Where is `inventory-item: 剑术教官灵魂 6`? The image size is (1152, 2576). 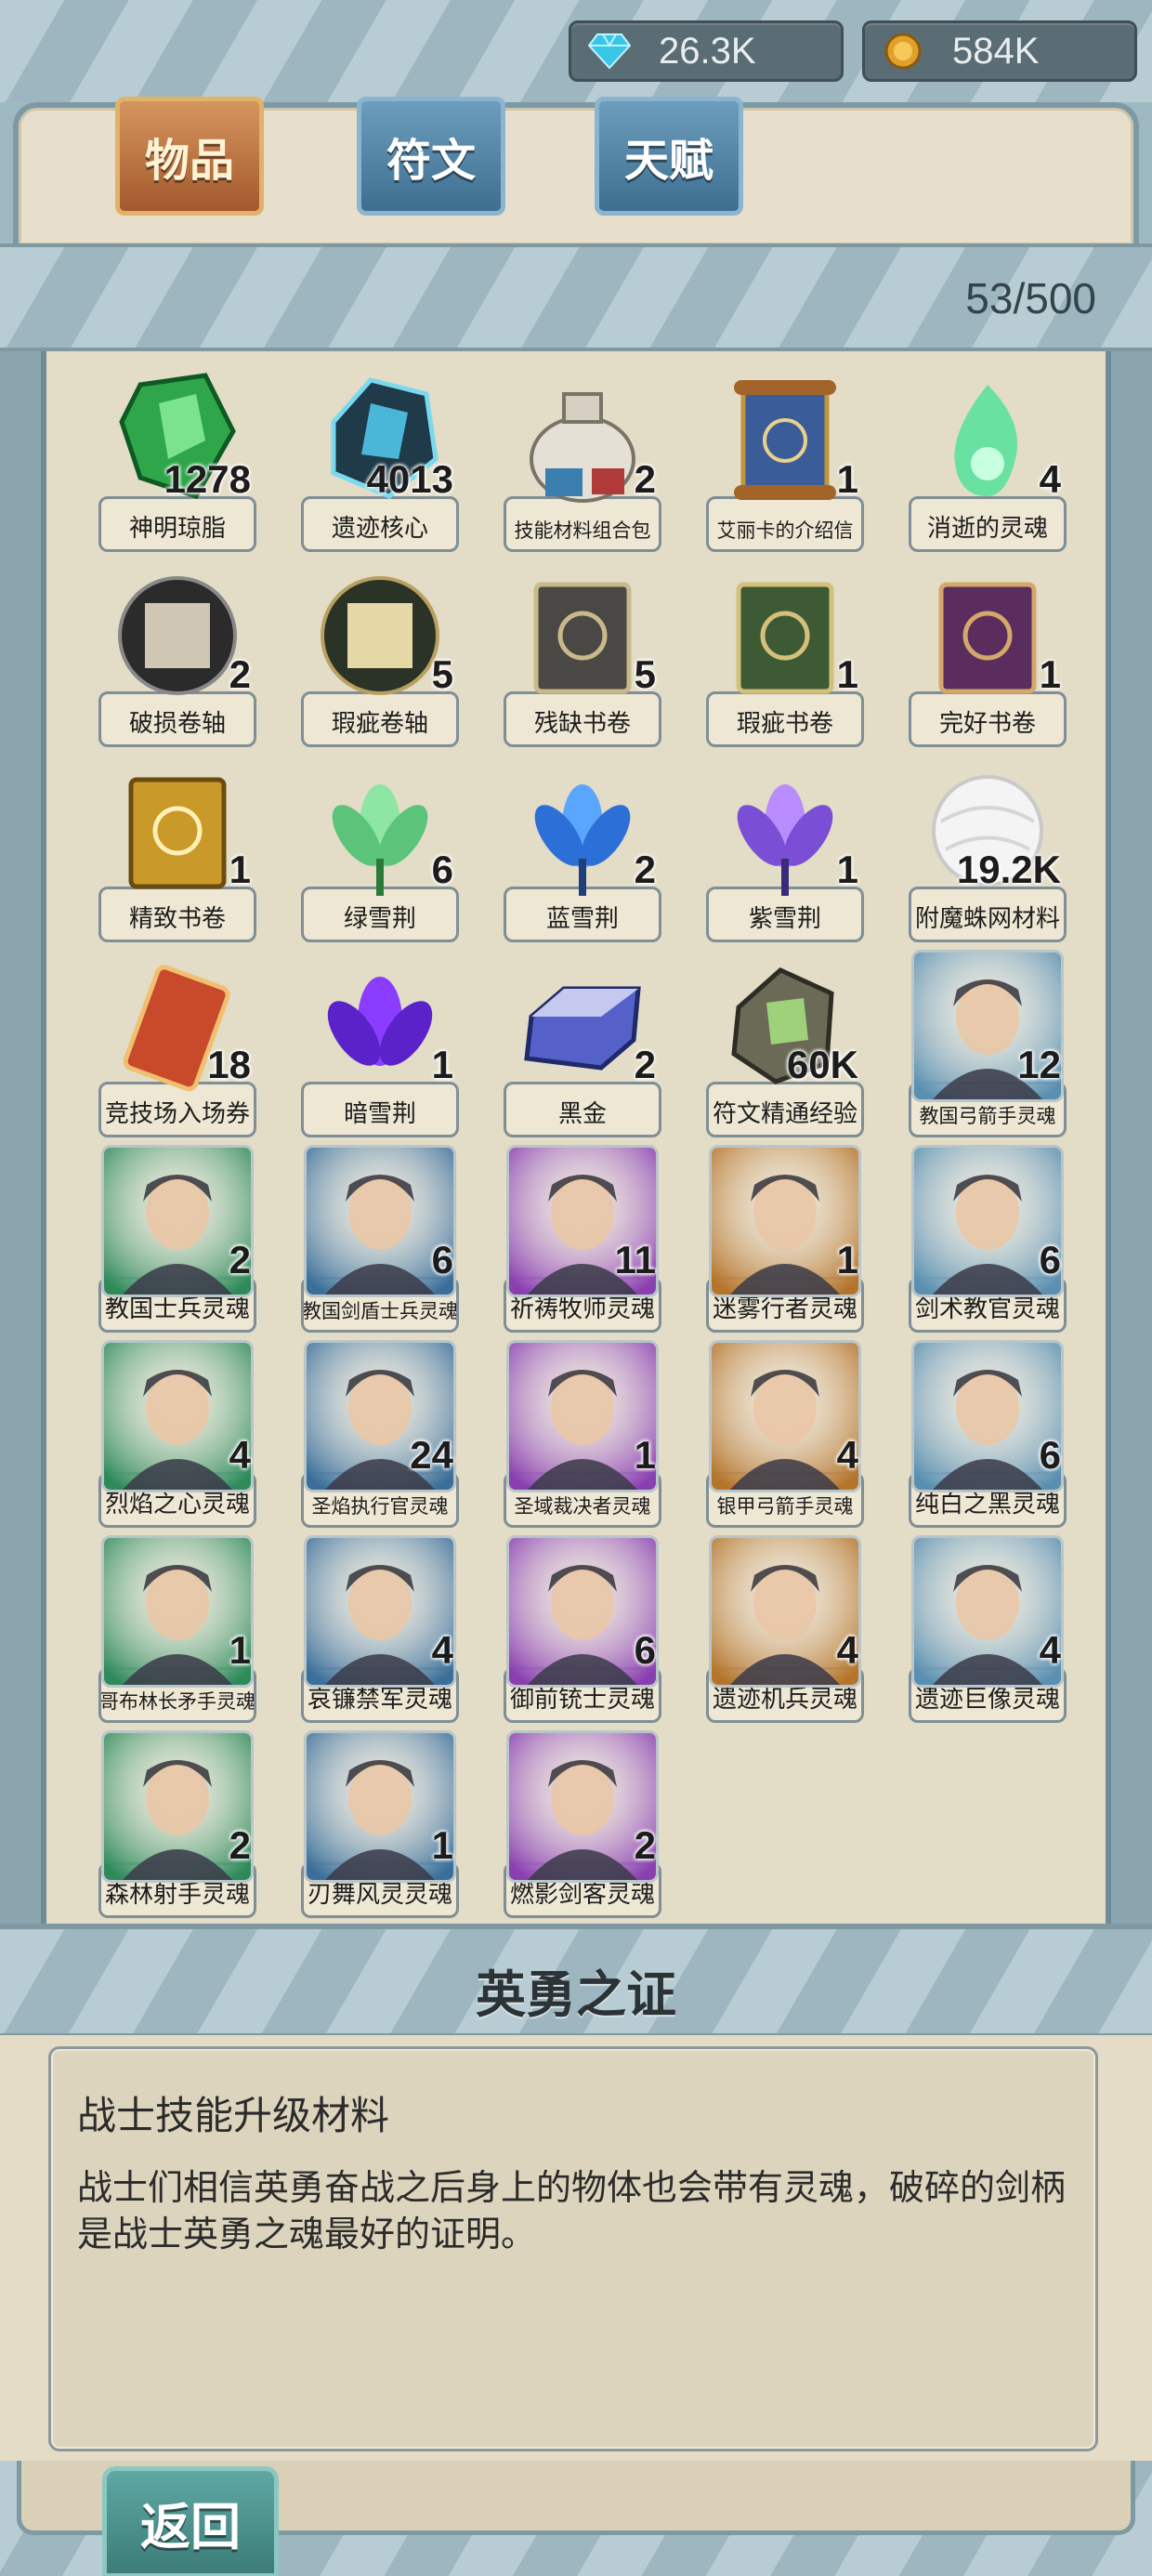
inventory-item: 剑术教官灵魂 6 is located at coordinates (988, 1239).